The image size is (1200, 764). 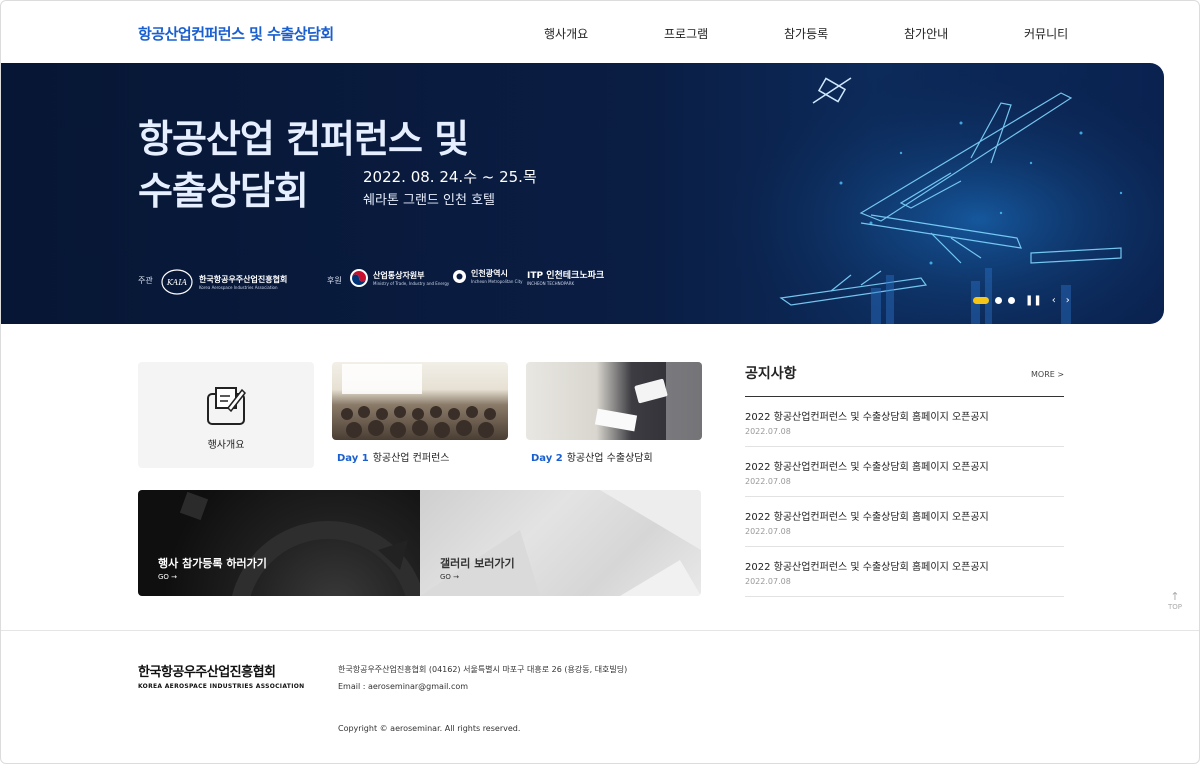 What do you see at coordinates (926, 33) in the screenshot?
I see `nav-item-guide: 참가안내` at bounding box center [926, 33].